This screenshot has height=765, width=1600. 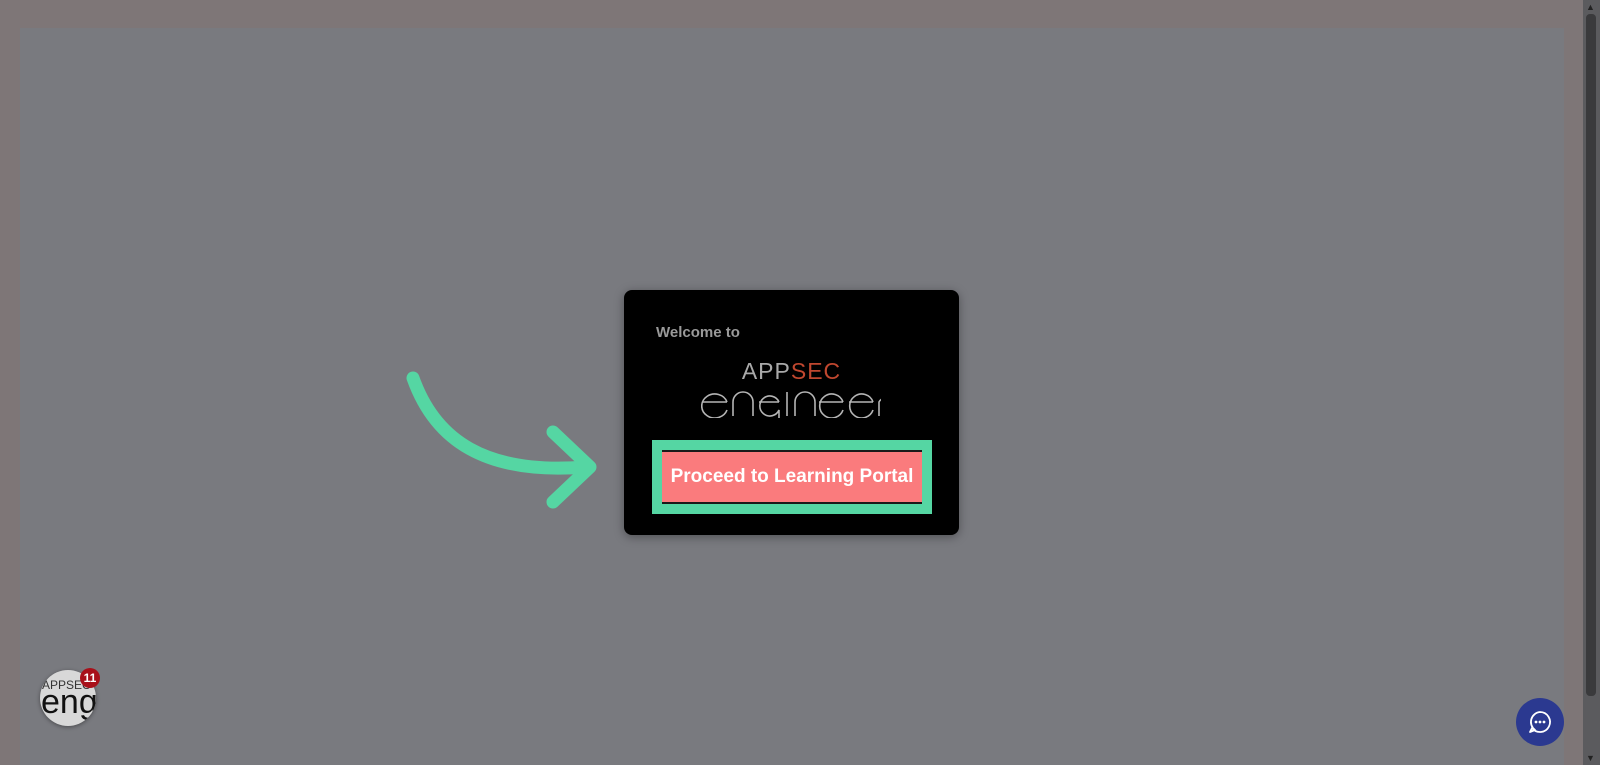 What do you see at coordinates (816, 371) in the screenshot?
I see `logo-sec-text: SEC` at bounding box center [816, 371].